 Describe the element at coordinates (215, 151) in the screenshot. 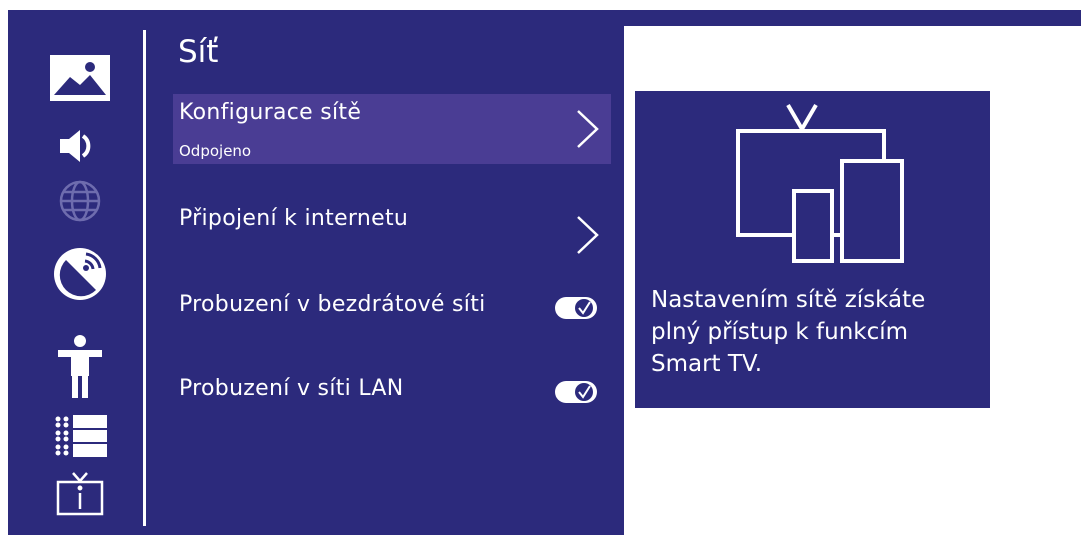

I see `menu-item-status: Odpojeno` at that location.